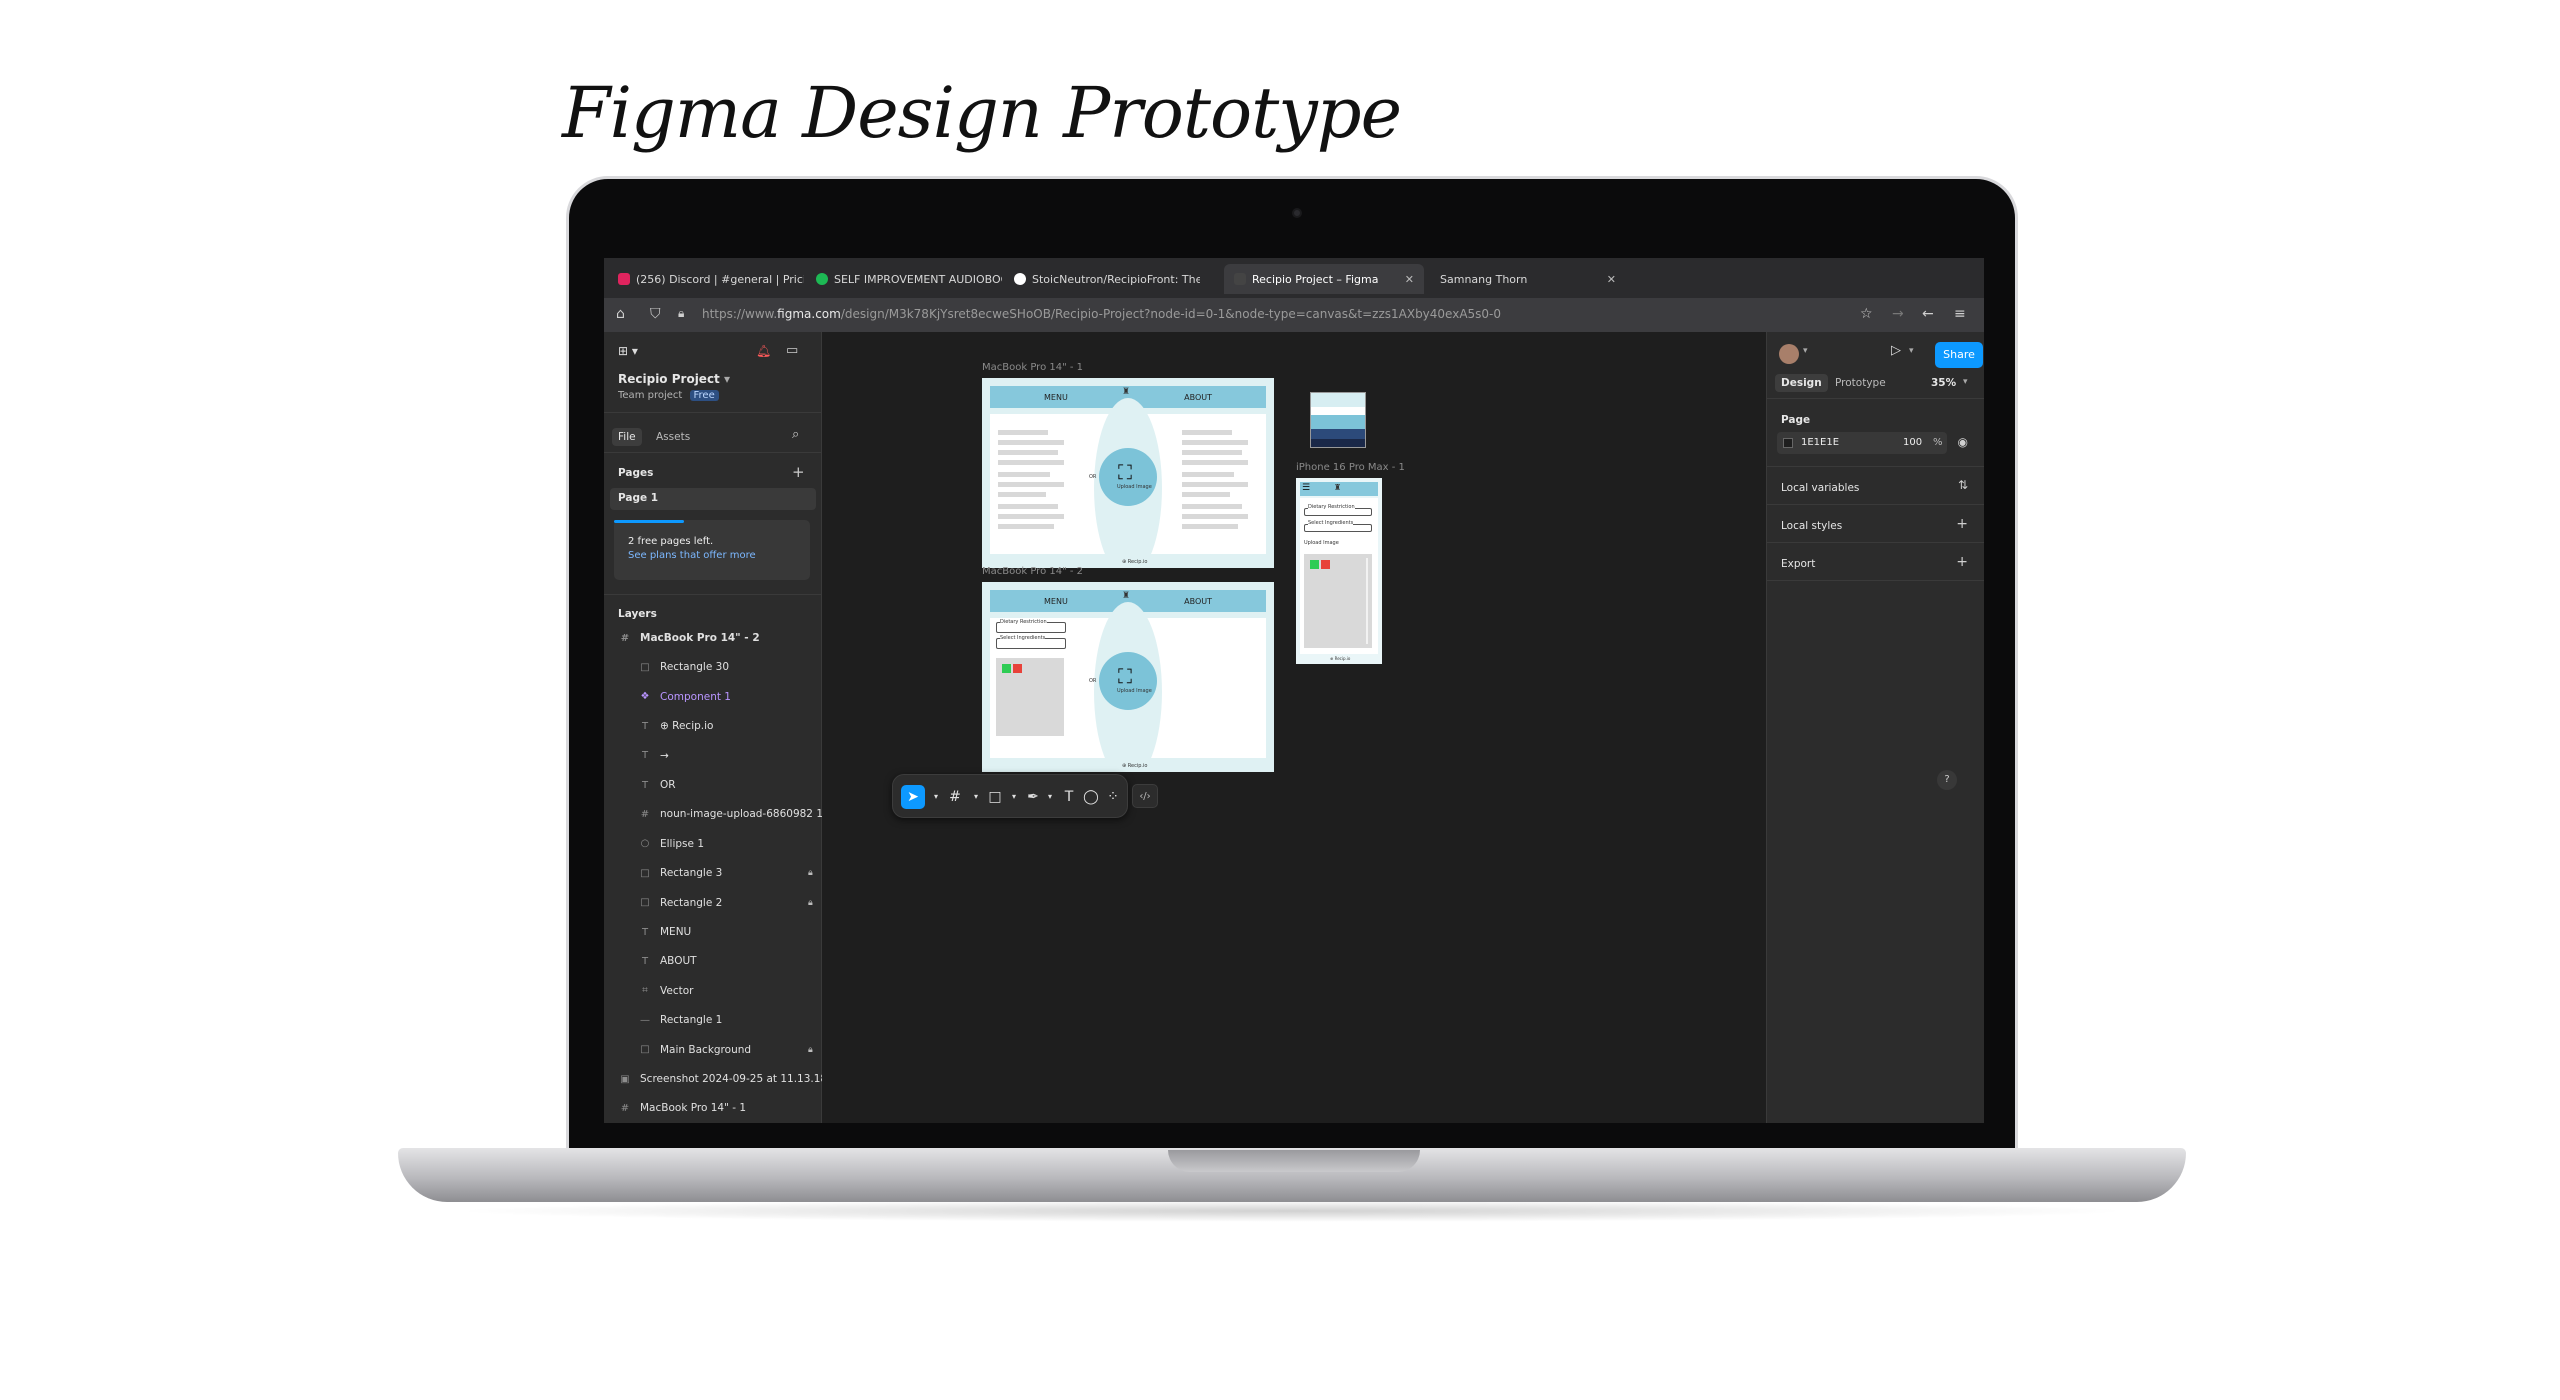  I want to click on layer-row: □ Rectangle 30, so click(683, 667).